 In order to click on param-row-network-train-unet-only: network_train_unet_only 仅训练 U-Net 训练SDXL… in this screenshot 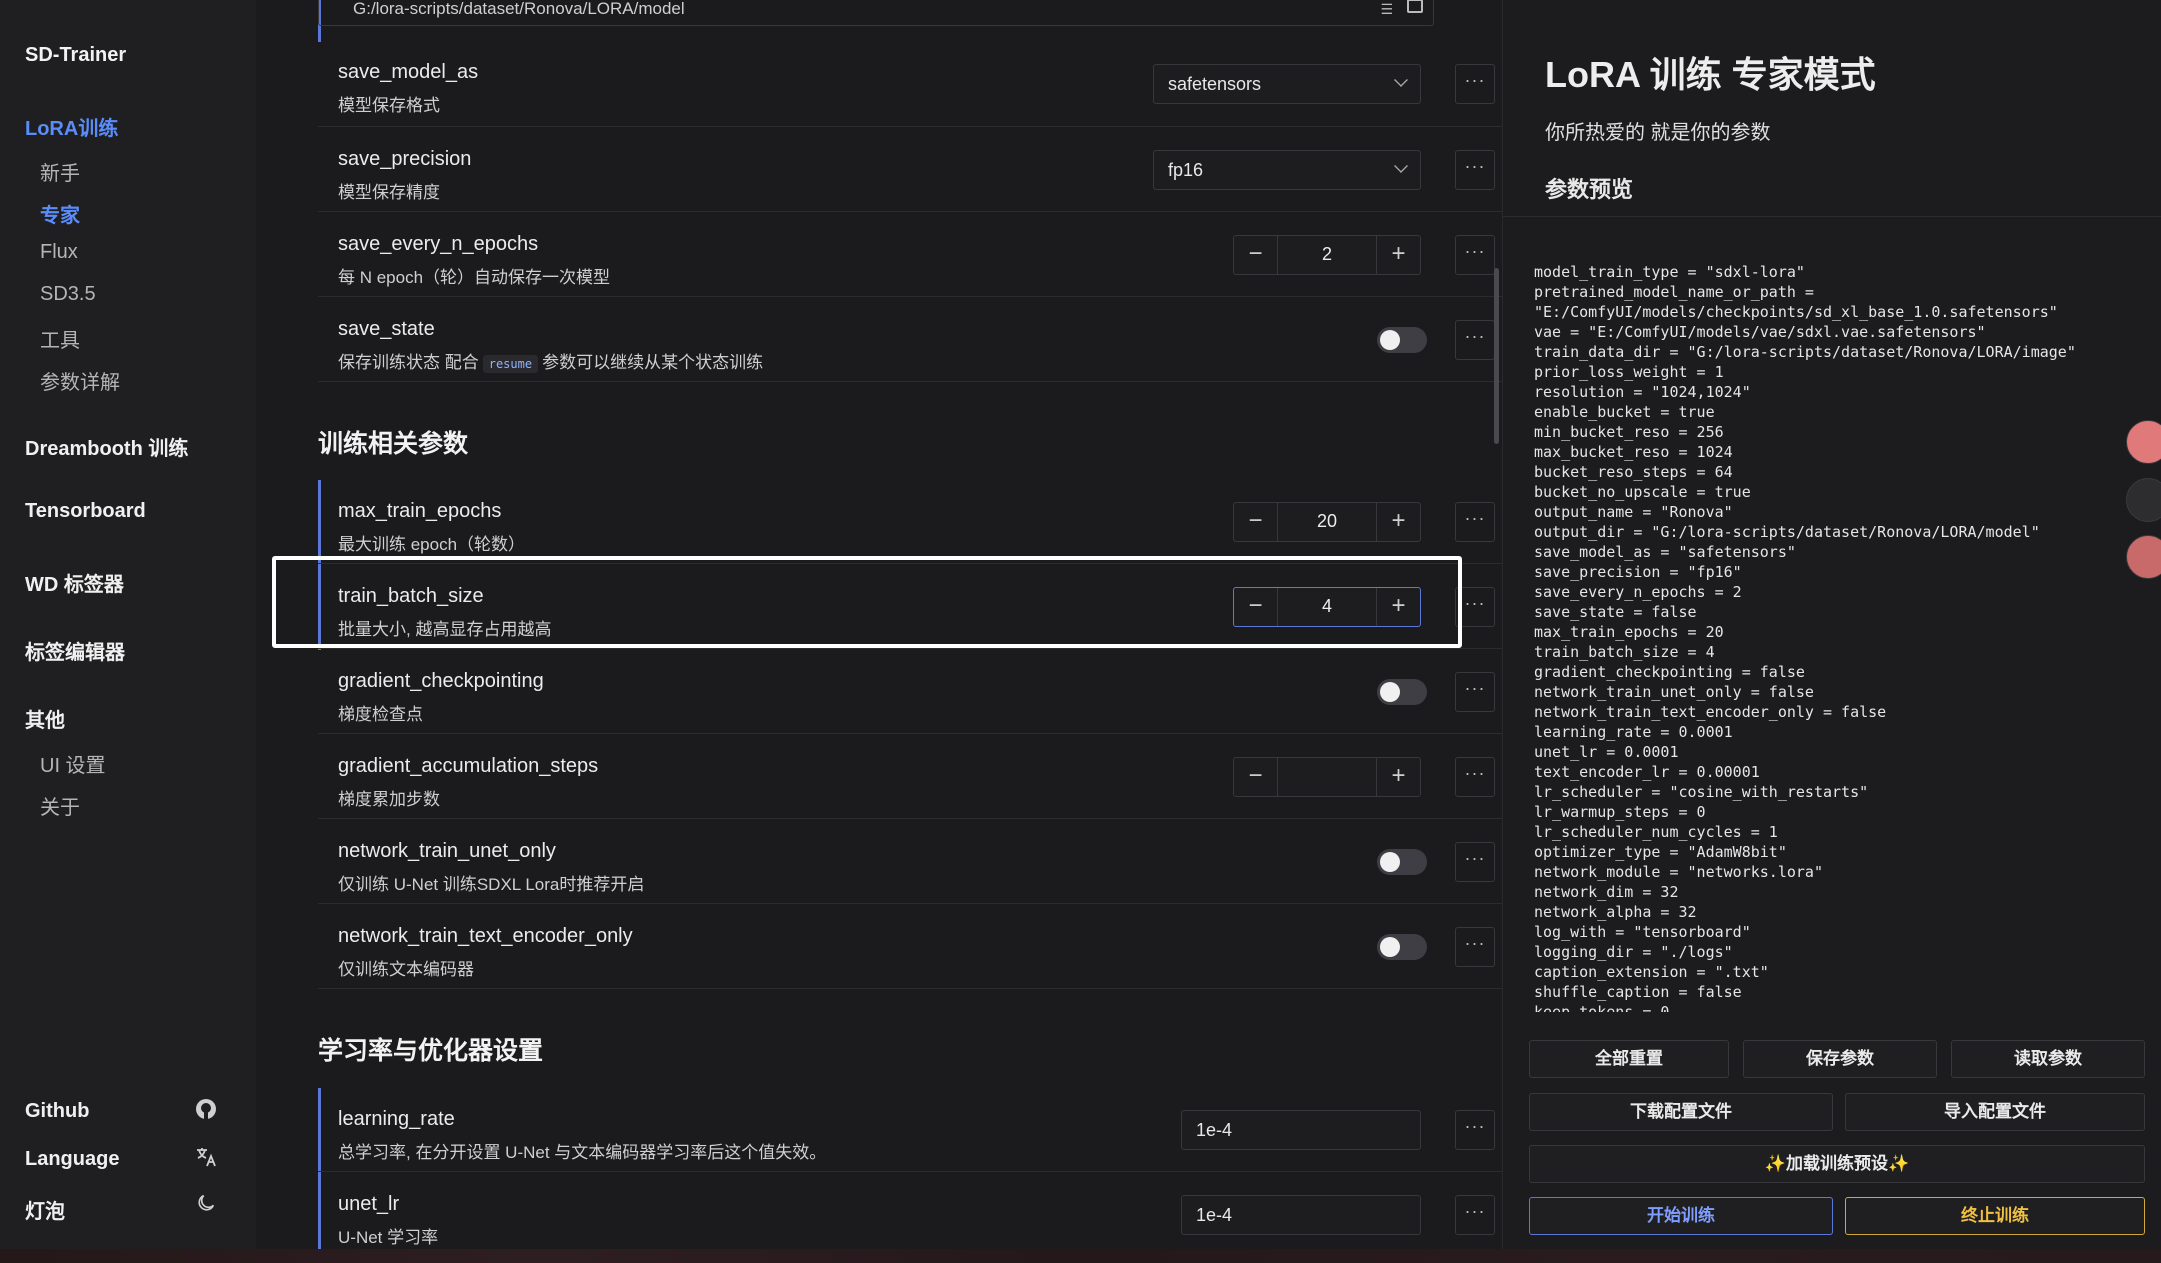, I will do `click(910, 862)`.